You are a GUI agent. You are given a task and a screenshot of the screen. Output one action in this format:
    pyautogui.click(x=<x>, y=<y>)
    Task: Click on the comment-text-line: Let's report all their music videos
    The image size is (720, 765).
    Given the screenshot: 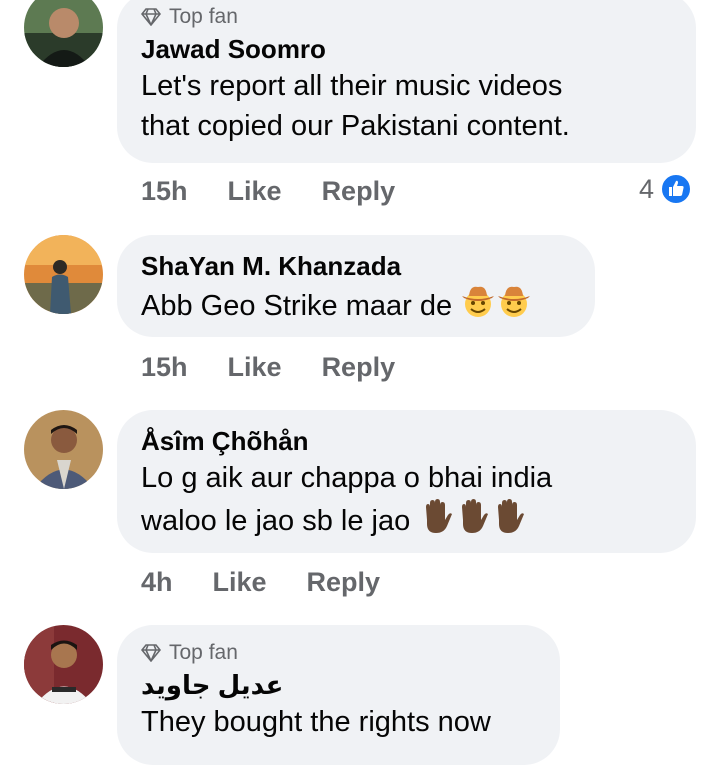 What is the action you would take?
    pyautogui.click(x=352, y=86)
    